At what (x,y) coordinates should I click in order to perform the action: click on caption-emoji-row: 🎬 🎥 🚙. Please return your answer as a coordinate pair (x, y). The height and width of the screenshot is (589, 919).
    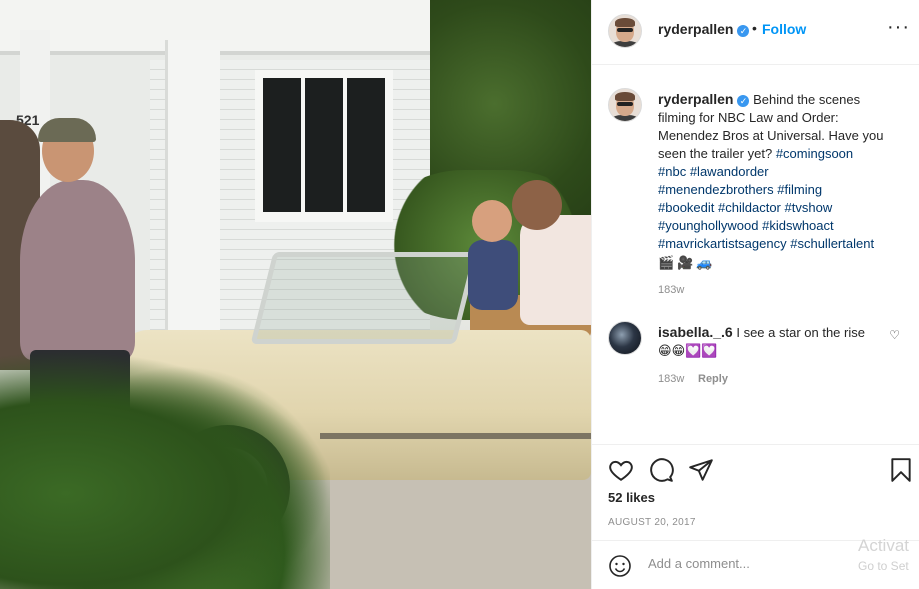
    Looking at the image, I should click on (778, 263).